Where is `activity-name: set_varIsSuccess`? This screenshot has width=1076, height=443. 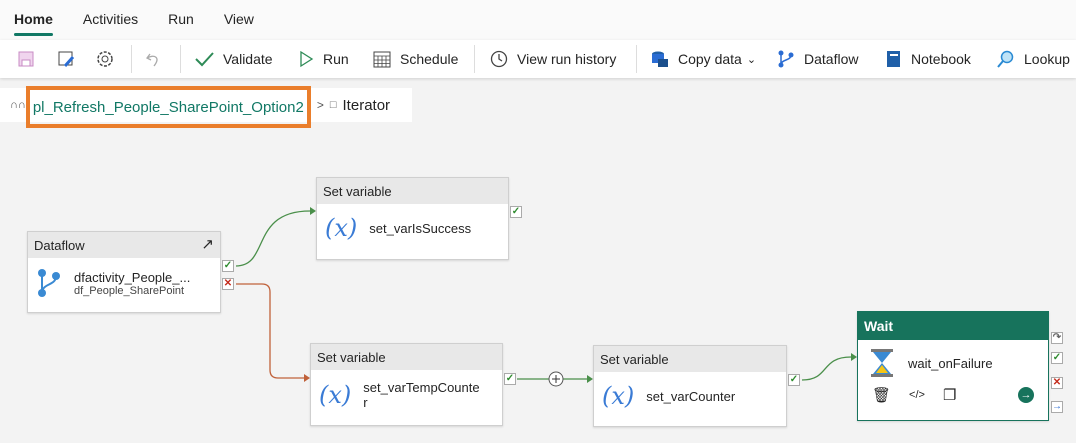 activity-name: set_varIsSuccess is located at coordinates (420, 228).